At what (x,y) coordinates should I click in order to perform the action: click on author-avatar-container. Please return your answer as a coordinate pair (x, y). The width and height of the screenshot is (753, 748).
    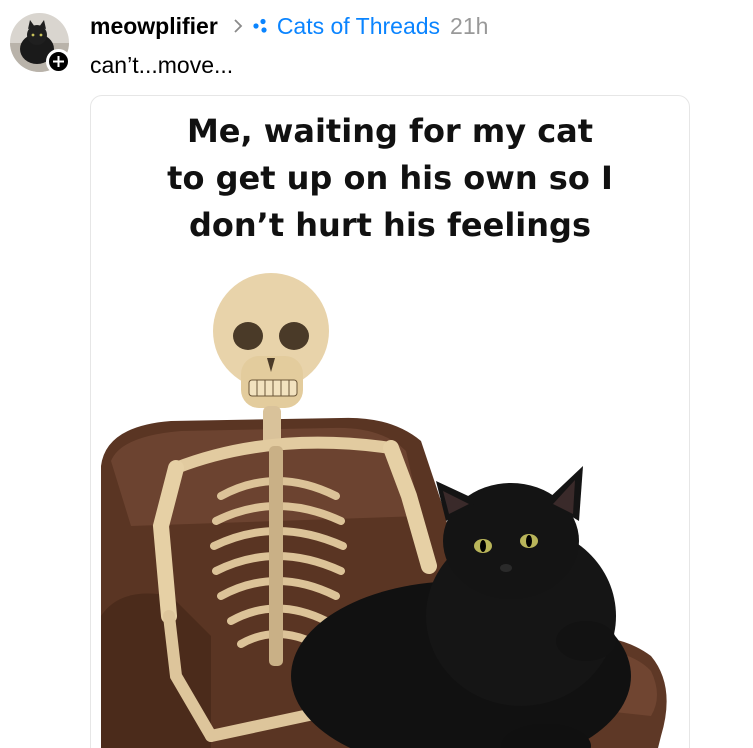
    Looking at the image, I should click on (40, 43).